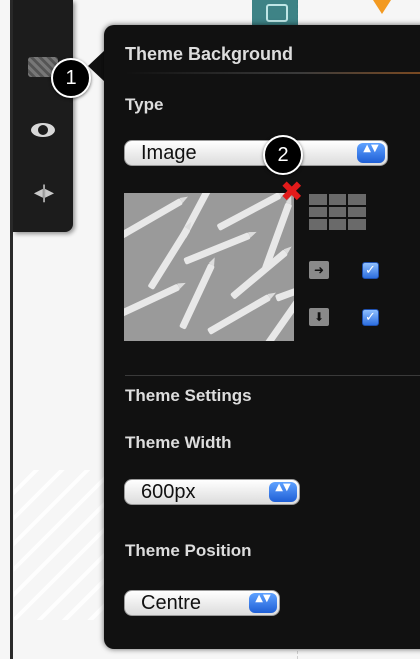 Image resolution: width=420 pixels, height=659 pixels. I want to click on tool-sidebar: ◂|▸, so click(43, 116).